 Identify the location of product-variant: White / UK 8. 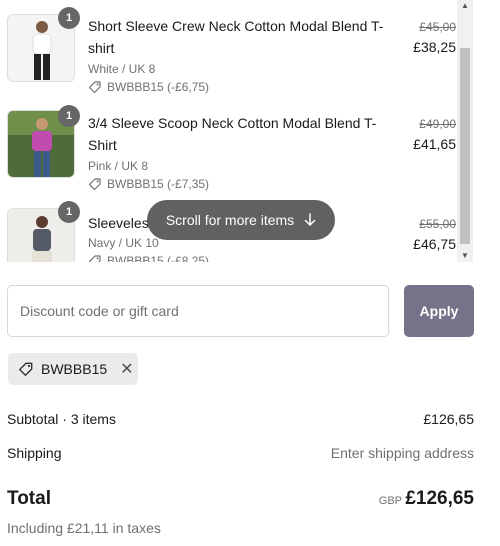
(122, 69).